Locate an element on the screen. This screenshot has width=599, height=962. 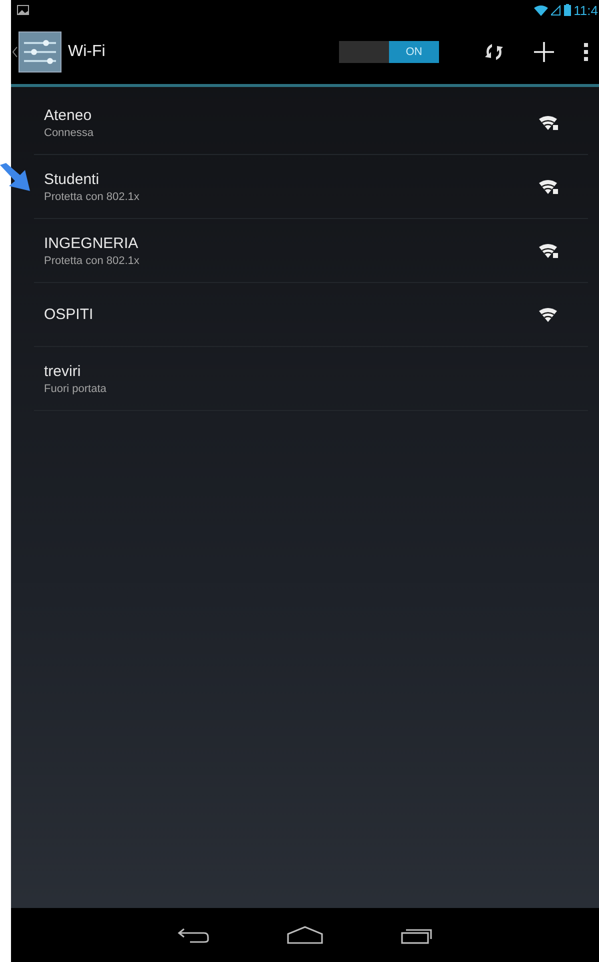
network-row: Ateneo Connessa is located at coordinates (311, 123).